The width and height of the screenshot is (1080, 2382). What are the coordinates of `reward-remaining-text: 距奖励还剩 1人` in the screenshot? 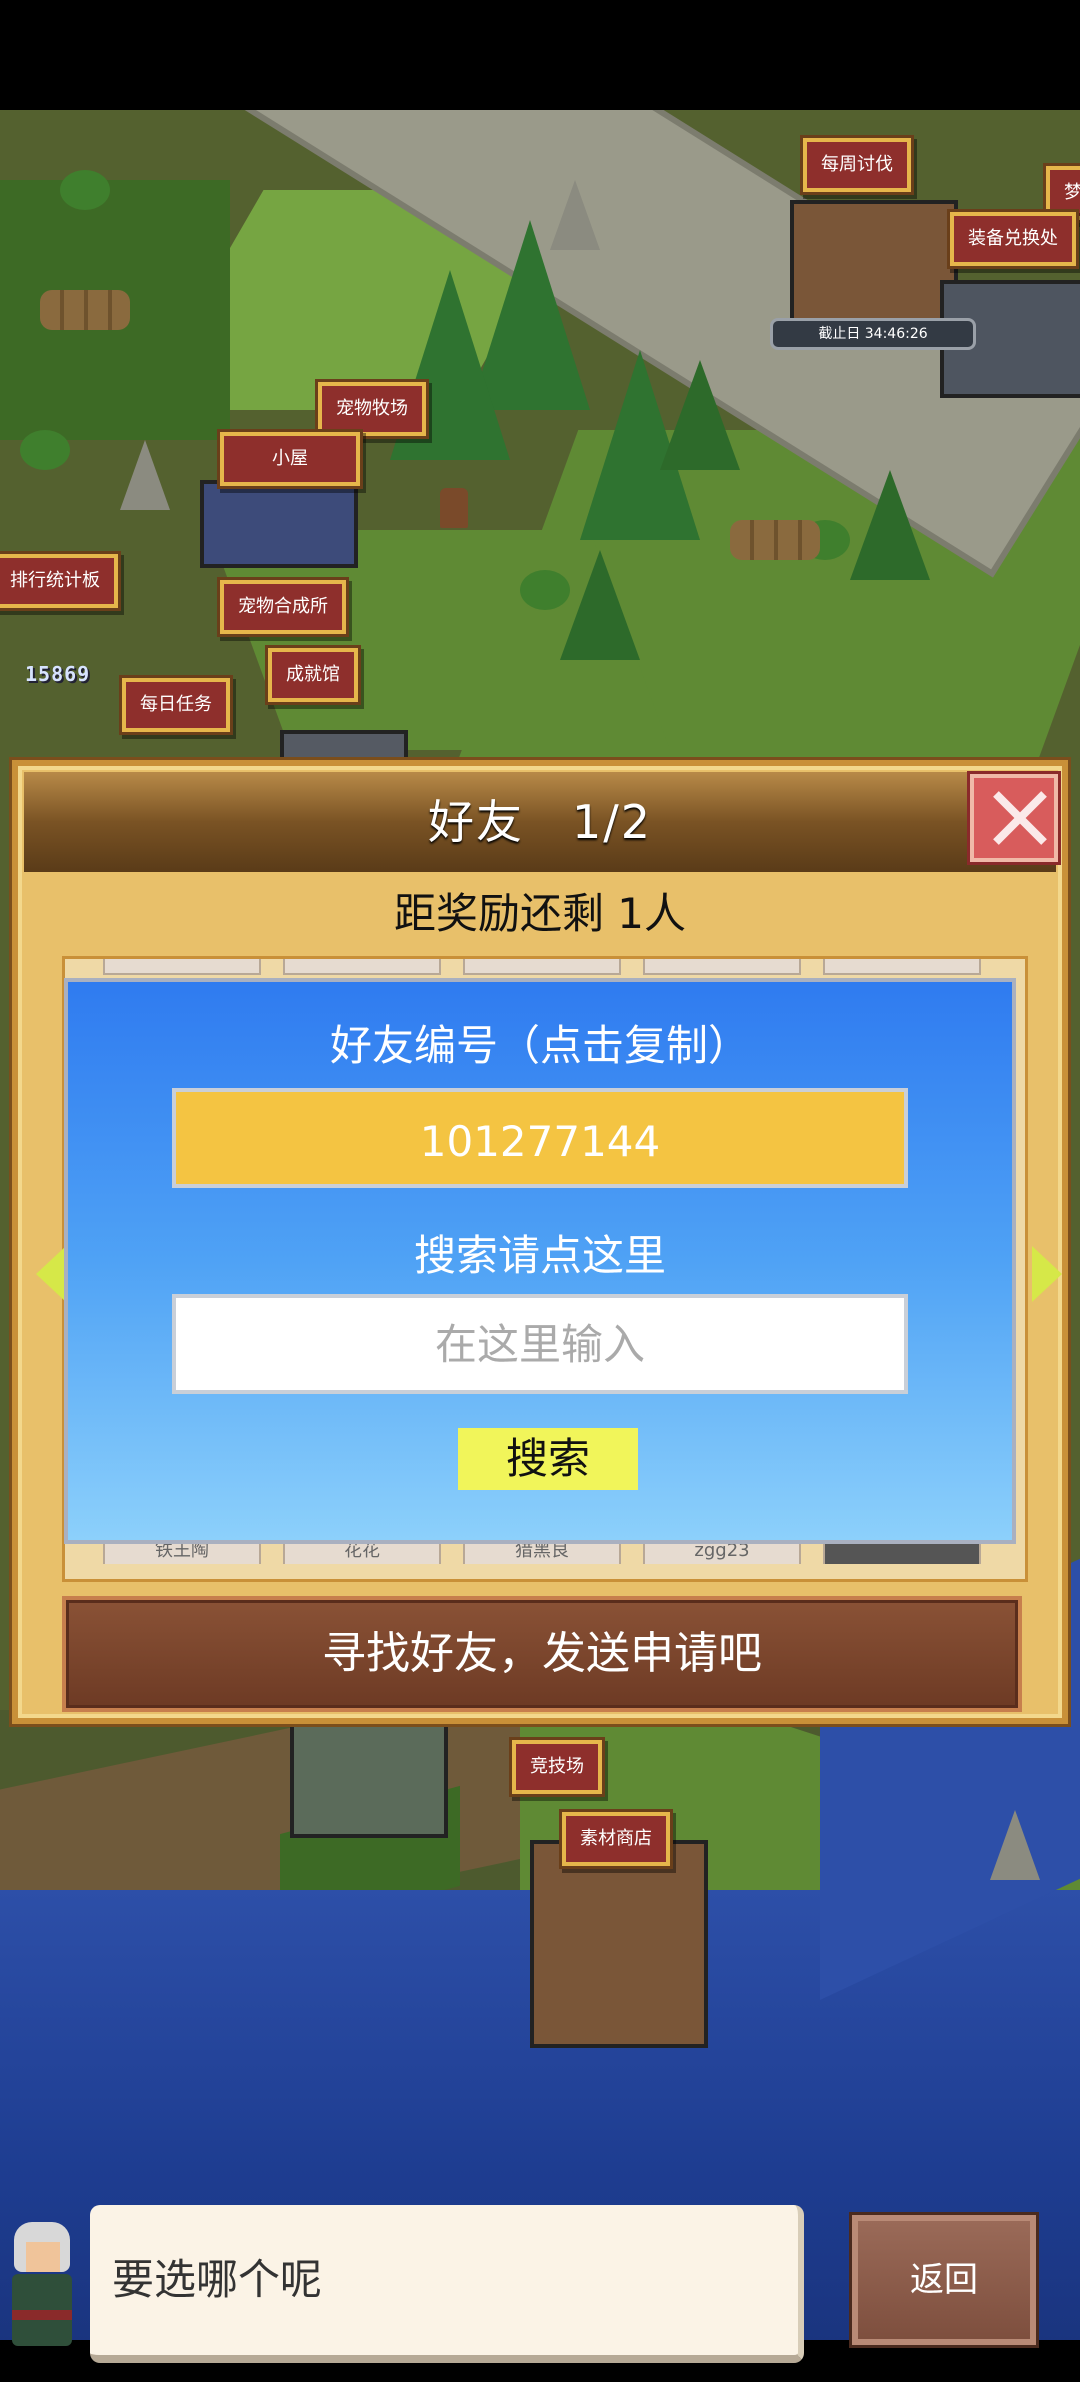 It's located at (540, 913).